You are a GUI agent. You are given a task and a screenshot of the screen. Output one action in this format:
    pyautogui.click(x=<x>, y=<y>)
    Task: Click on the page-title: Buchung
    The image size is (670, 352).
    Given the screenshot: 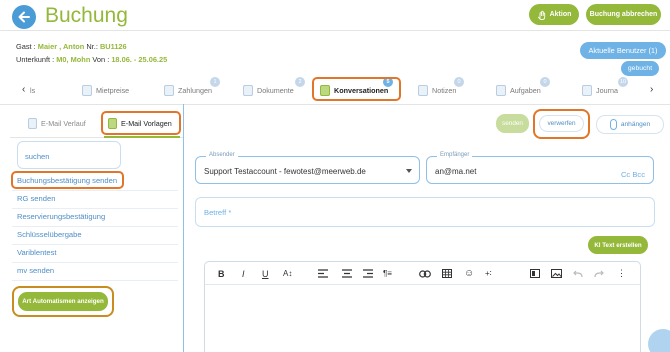 What is the action you would take?
    pyautogui.click(x=86, y=15)
    